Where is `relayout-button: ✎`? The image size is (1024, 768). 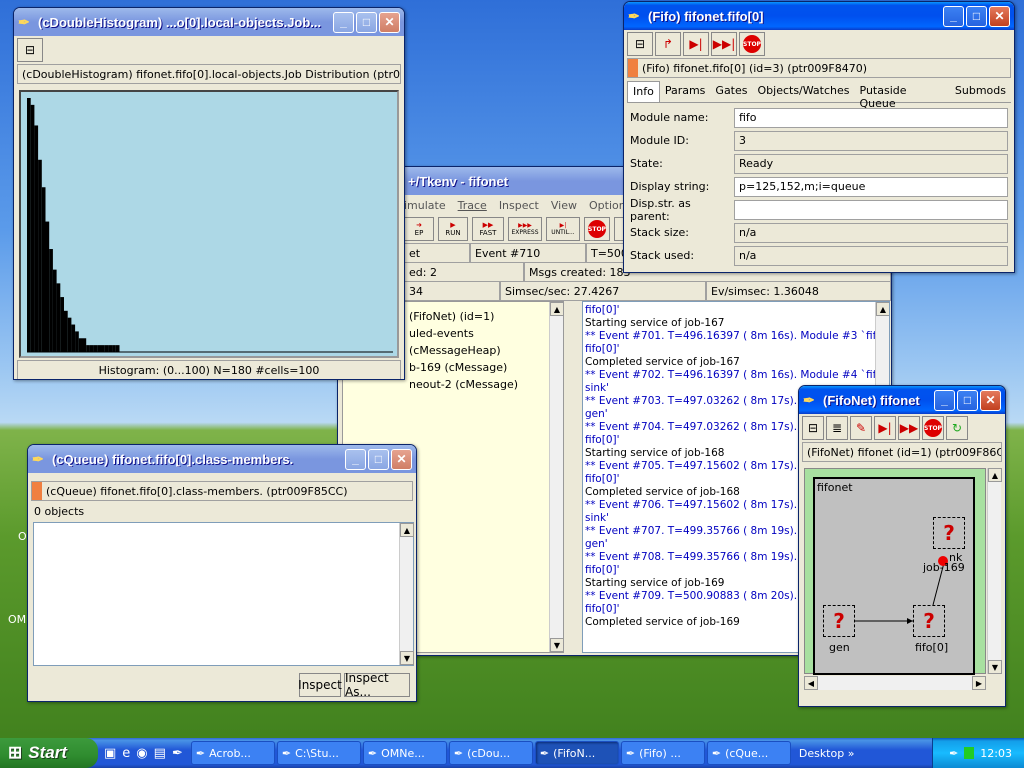
relayout-button: ✎ is located at coordinates (861, 428).